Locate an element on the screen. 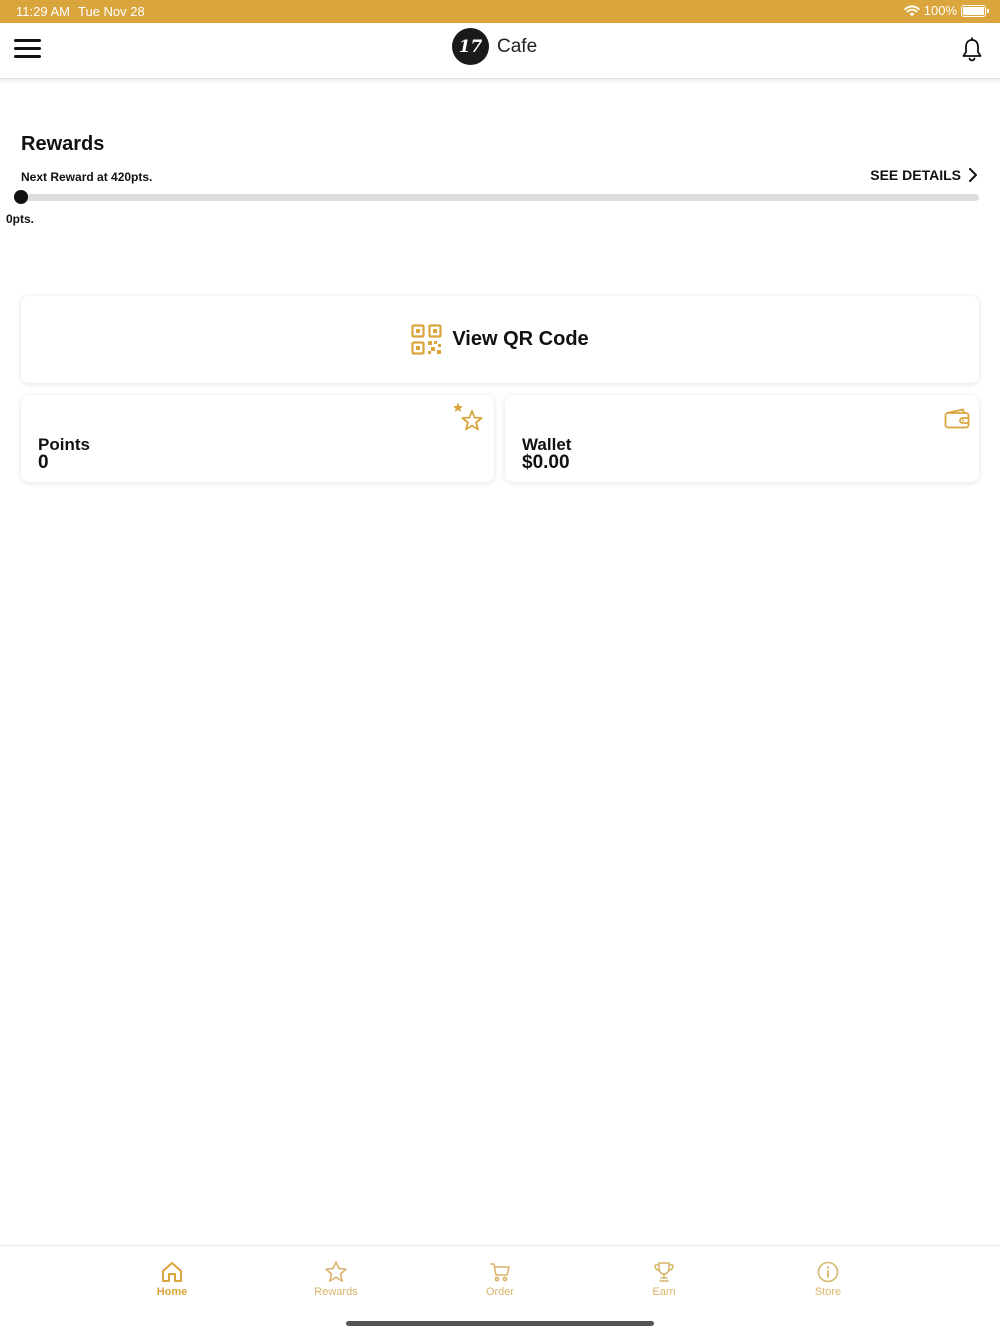  view-qr-code-button: View QR Code is located at coordinates (500, 339).